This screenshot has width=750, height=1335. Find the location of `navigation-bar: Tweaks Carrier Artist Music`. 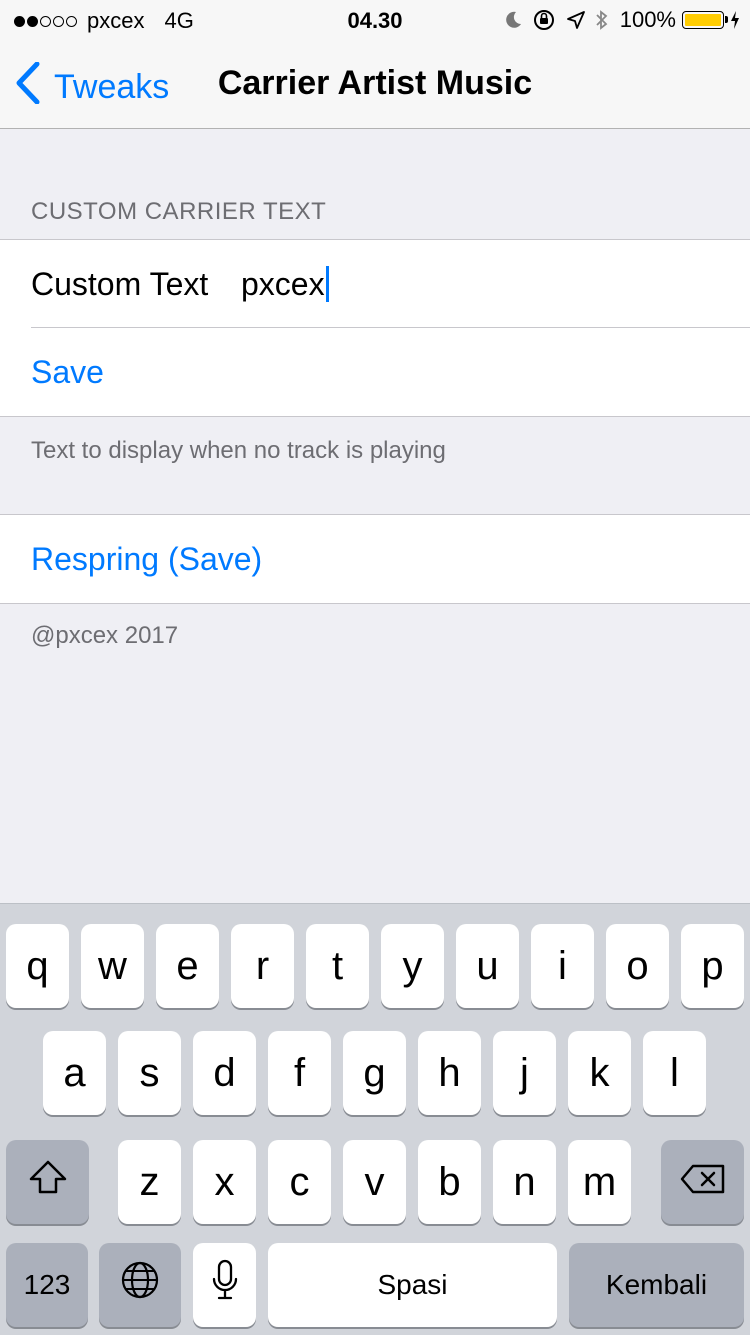

navigation-bar: Tweaks Carrier Artist Music is located at coordinates (375, 84).